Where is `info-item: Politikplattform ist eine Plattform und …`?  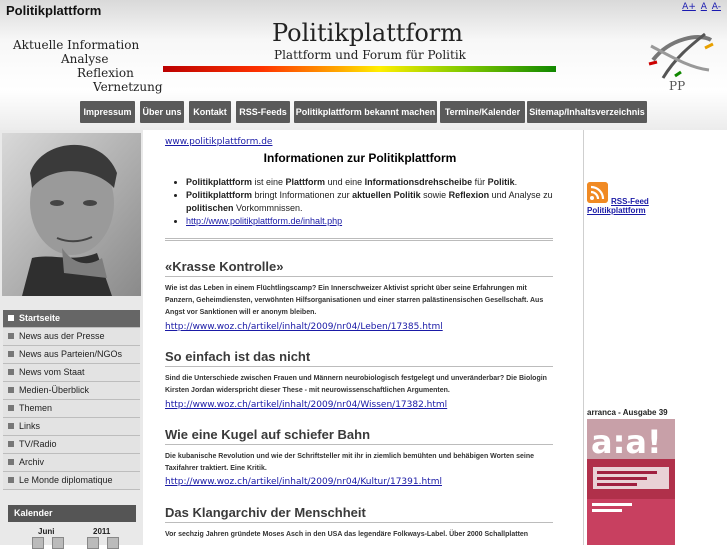 info-item: Politikplattform ist eine Plattform und … is located at coordinates (376, 182).